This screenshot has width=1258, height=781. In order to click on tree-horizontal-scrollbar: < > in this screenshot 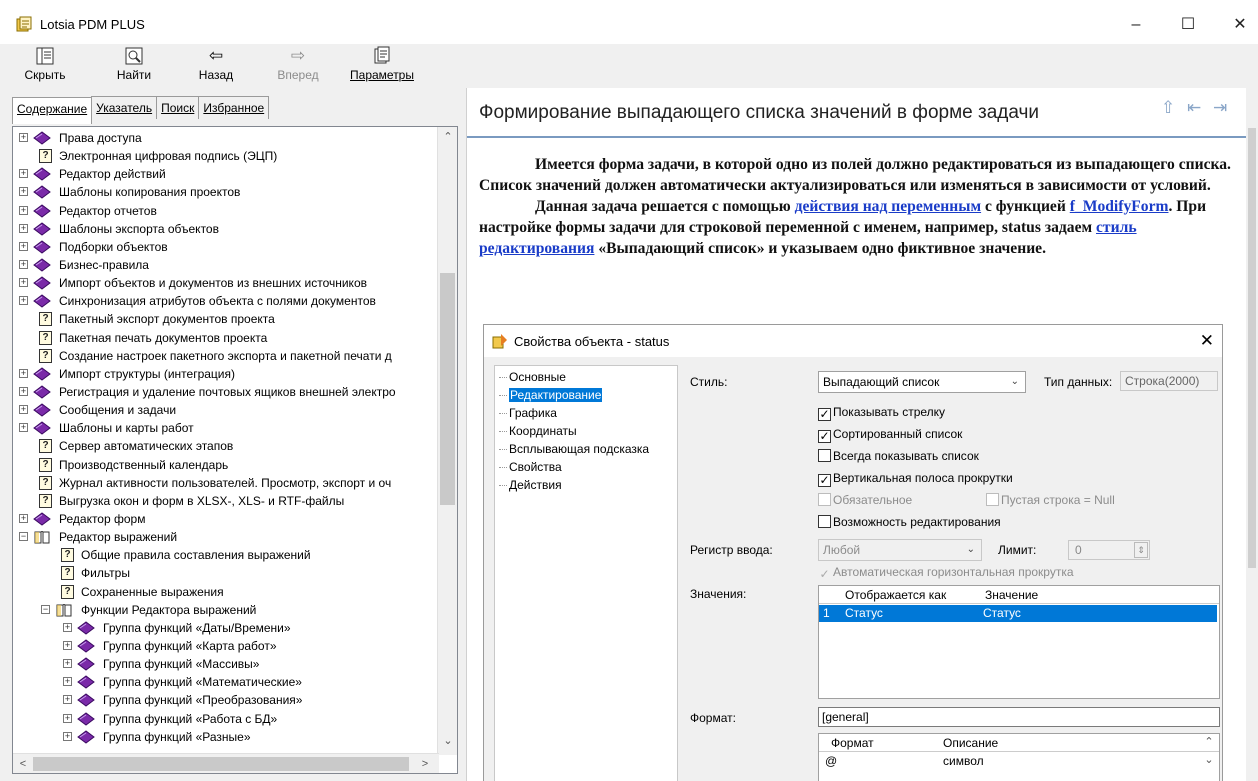, I will do `click(226, 763)`.